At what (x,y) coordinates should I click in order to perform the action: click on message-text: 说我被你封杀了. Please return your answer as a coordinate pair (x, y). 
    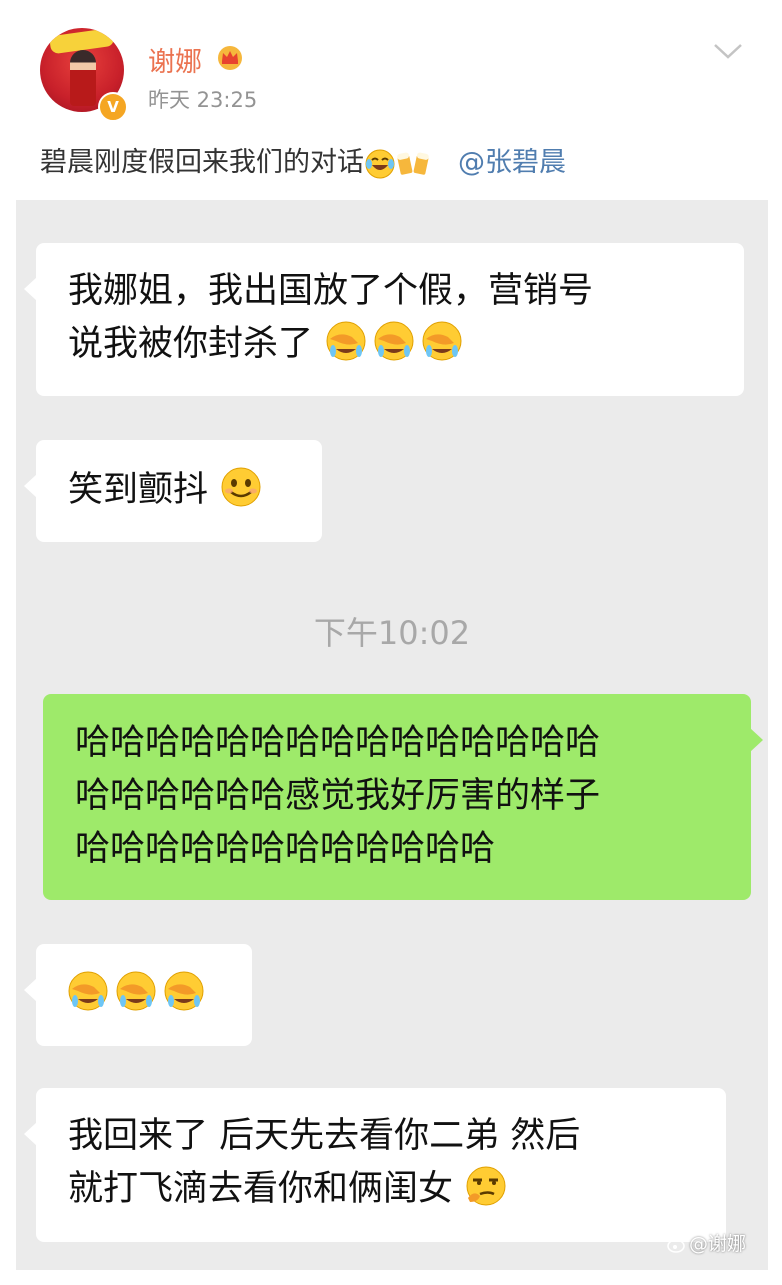
    Looking at the image, I should click on (191, 344).